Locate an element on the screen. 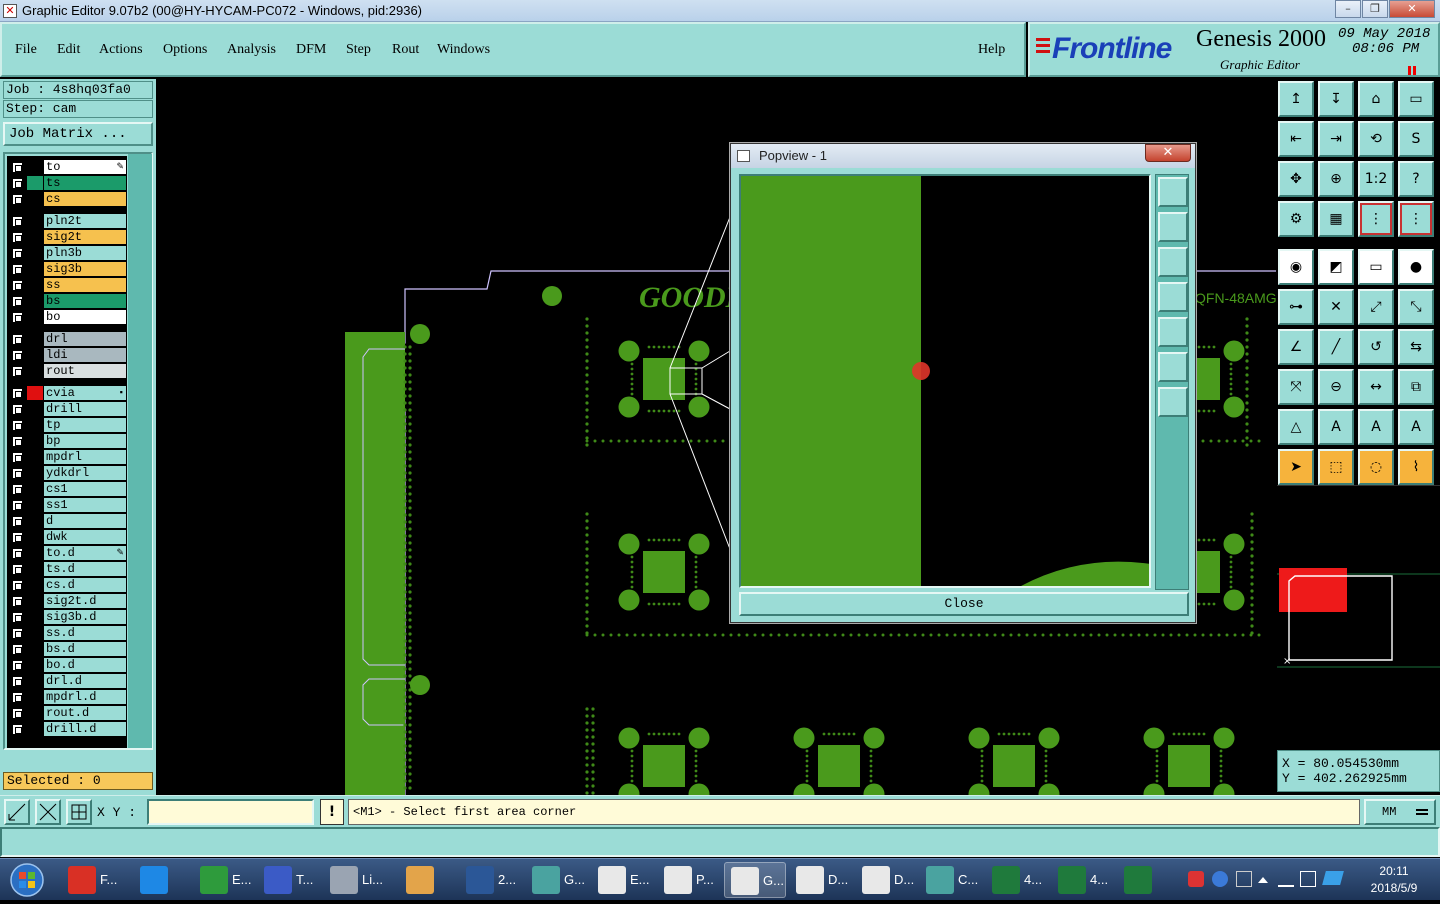 This screenshot has height=904, width=1440. layer-name: drill is located at coordinates (85, 409).